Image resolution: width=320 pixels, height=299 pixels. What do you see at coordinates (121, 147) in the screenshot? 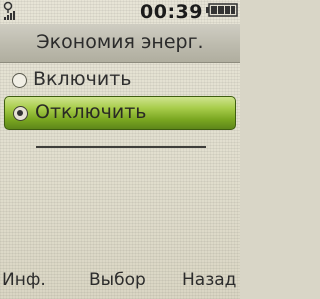
I see `divider` at bounding box center [121, 147].